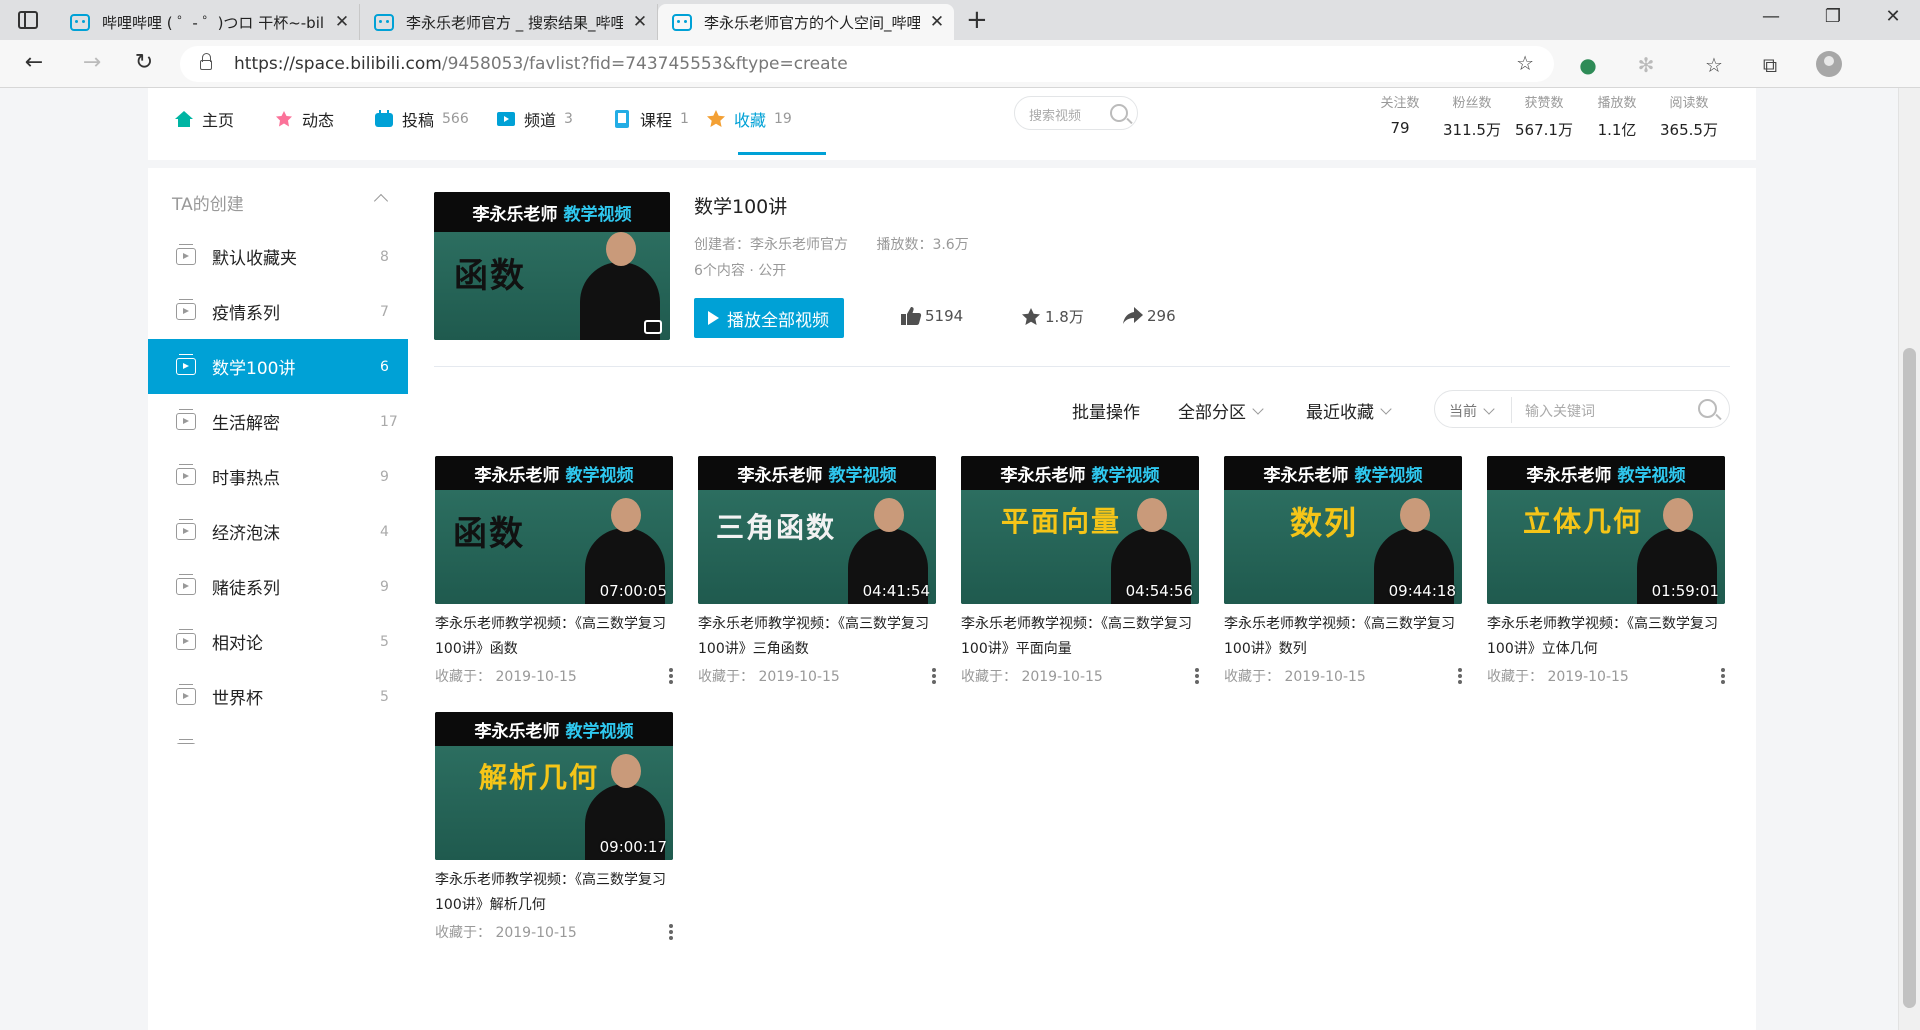  What do you see at coordinates (554, 530) in the screenshot?
I see `video-thumbnail: 李永乐老师 教学视频 函数 07:00:05` at bounding box center [554, 530].